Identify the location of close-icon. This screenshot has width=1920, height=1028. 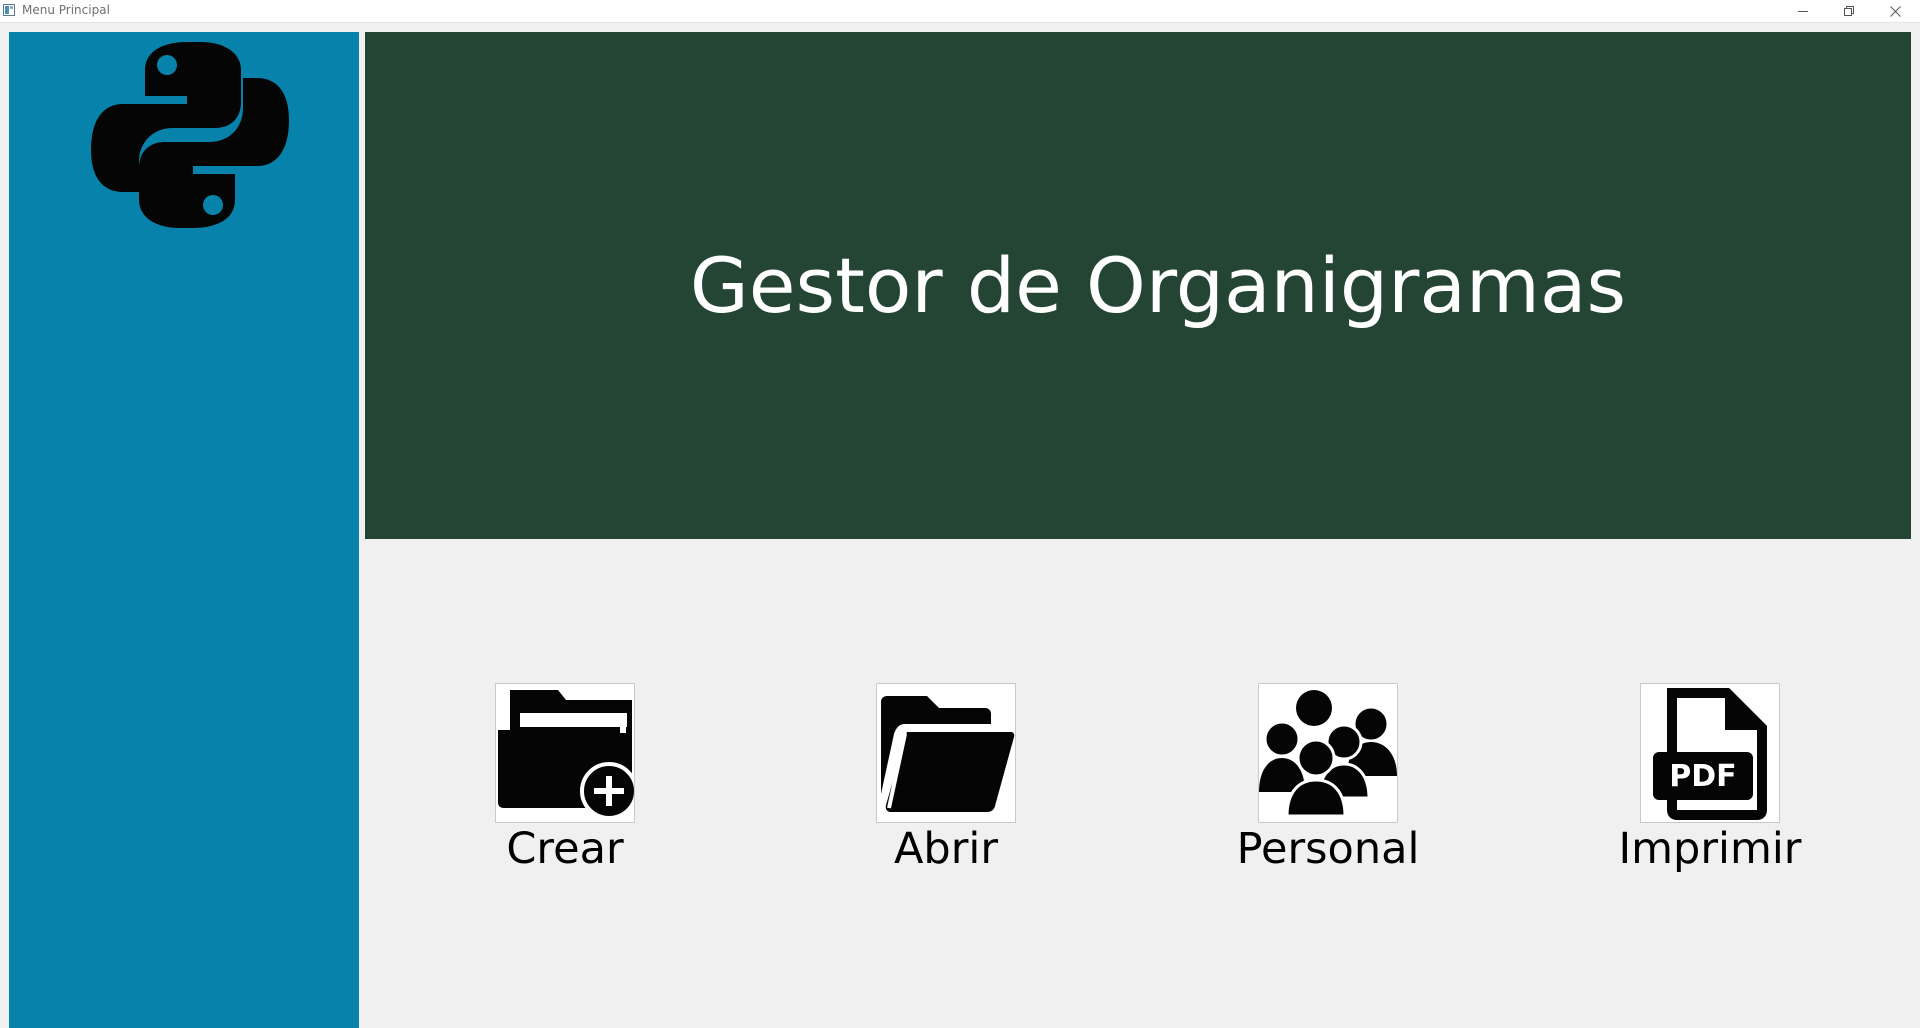
(1895, 11).